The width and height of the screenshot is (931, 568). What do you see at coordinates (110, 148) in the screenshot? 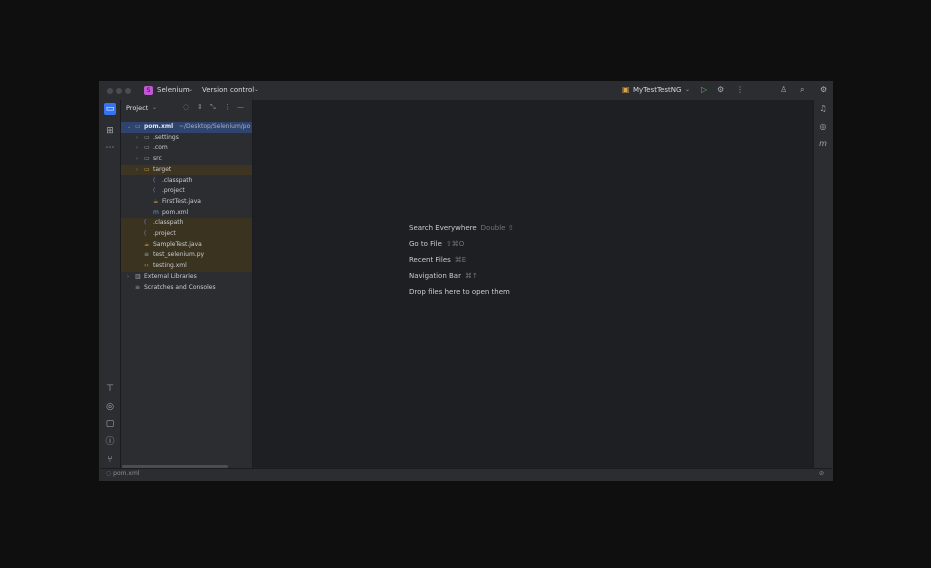
I see `more-tools-icon: ⋯` at bounding box center [110, 148].